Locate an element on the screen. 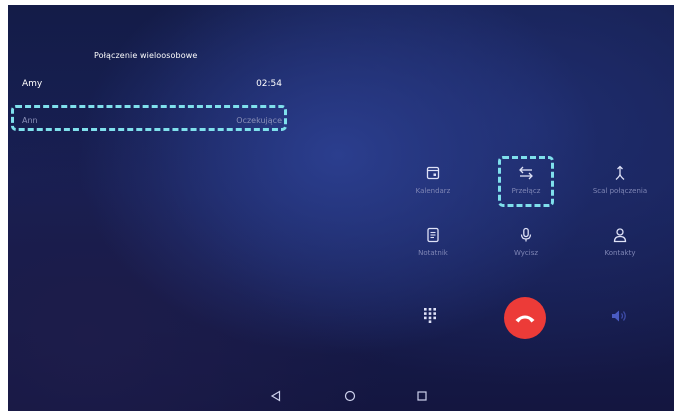 The width and height of the screenshot is (678, 412). call-row-active: Amy 02:54 is located at coordinates (151, 86).